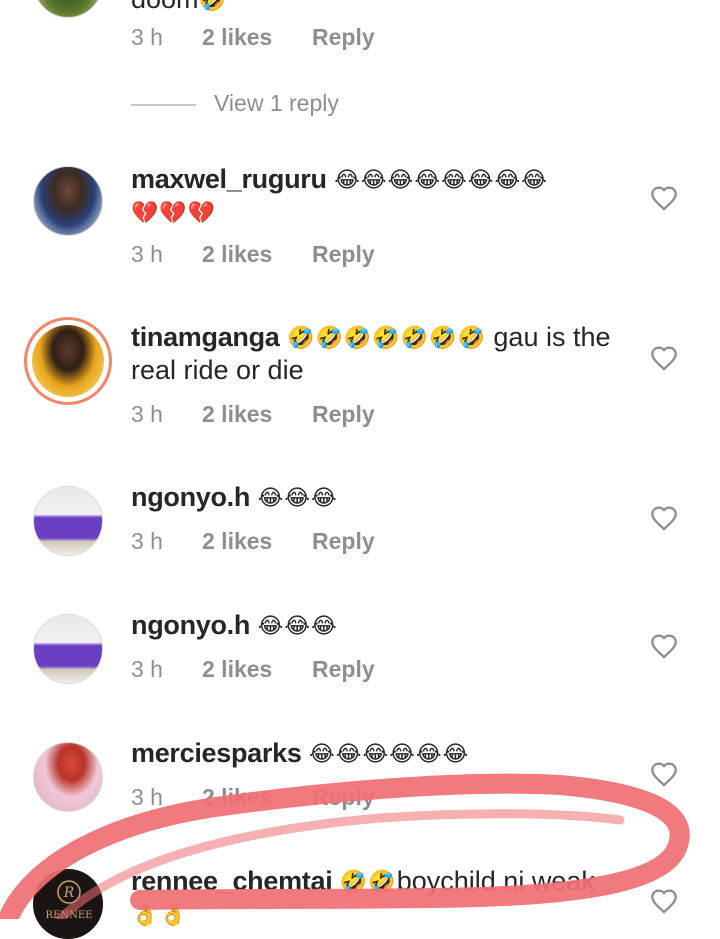 This screenshot has height=939, width=720. I want to click on avatar-story-ring, so click(68, 361).